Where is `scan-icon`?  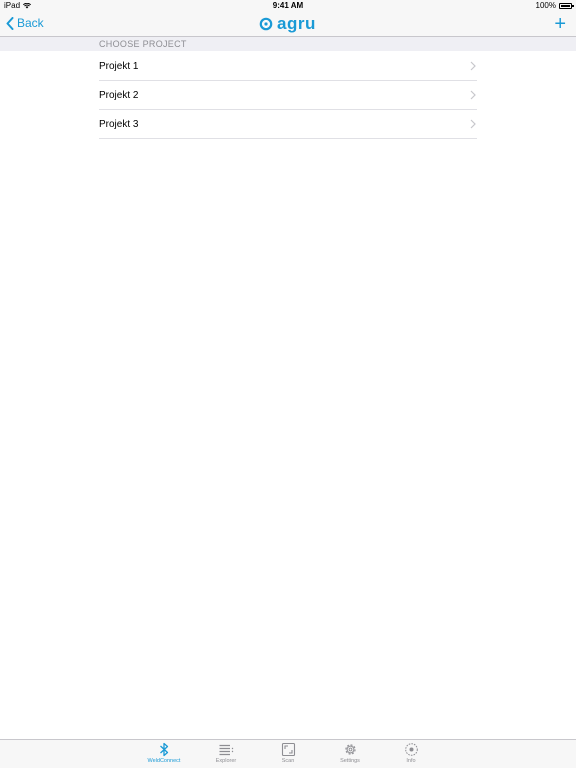
scan-icon is located at coordinates (288, 749).